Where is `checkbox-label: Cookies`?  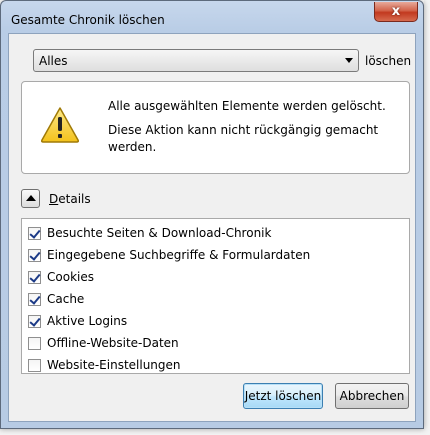 checkbox-label: Cookies is located at coordinates (70, 277).